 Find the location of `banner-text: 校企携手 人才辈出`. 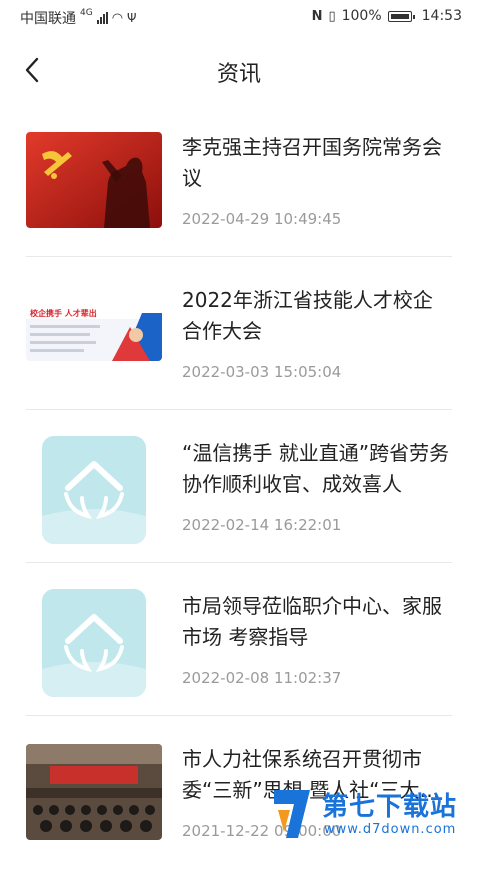

banner-text: 校企携手 人才辈出 is located at coordinates (63, 313).